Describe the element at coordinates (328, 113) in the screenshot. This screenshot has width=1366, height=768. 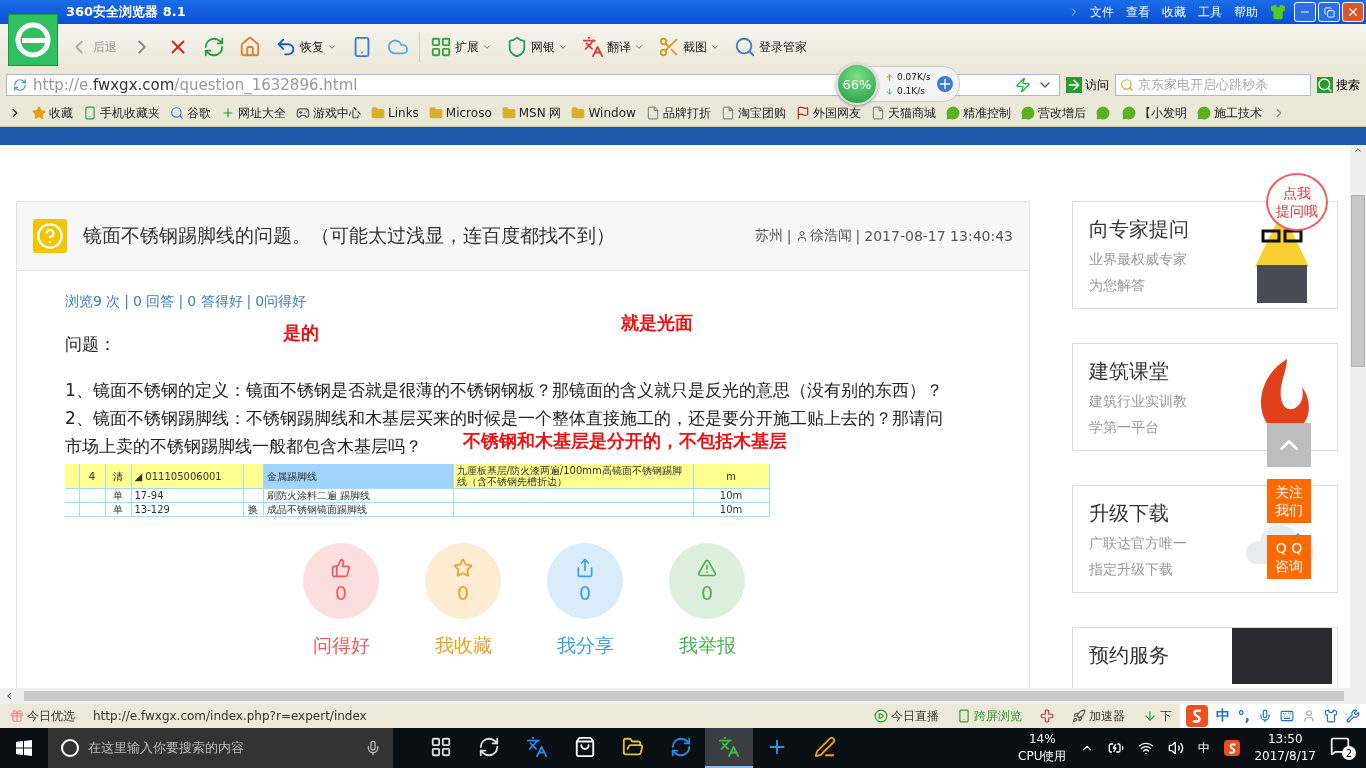
I see `bookmark-link: 游戏中心` at that location.